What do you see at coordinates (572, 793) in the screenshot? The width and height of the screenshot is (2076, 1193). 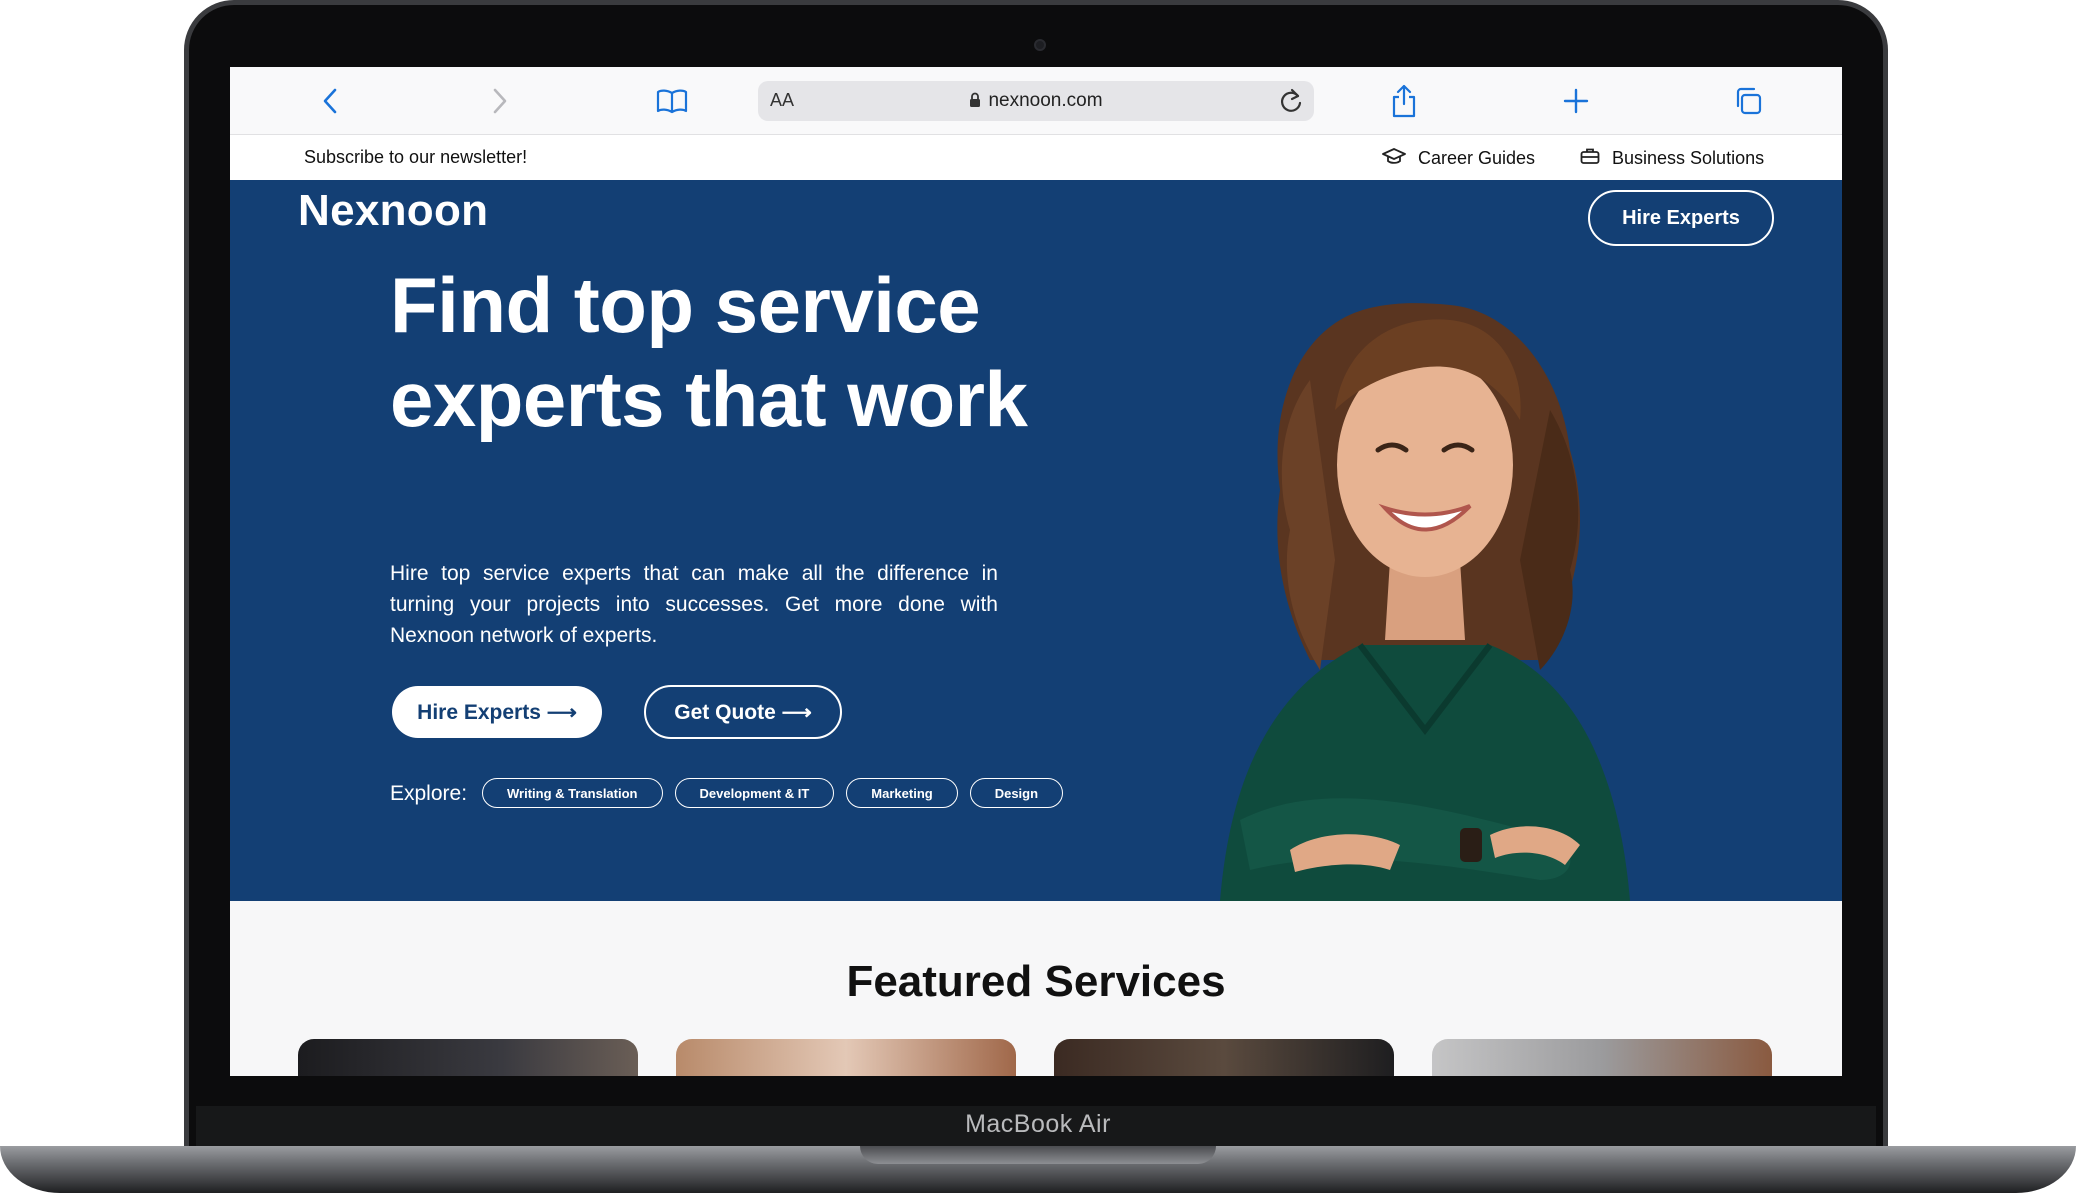 I see `chip-writing-translation: Writing & Translation` at bounding box center [572, 793].